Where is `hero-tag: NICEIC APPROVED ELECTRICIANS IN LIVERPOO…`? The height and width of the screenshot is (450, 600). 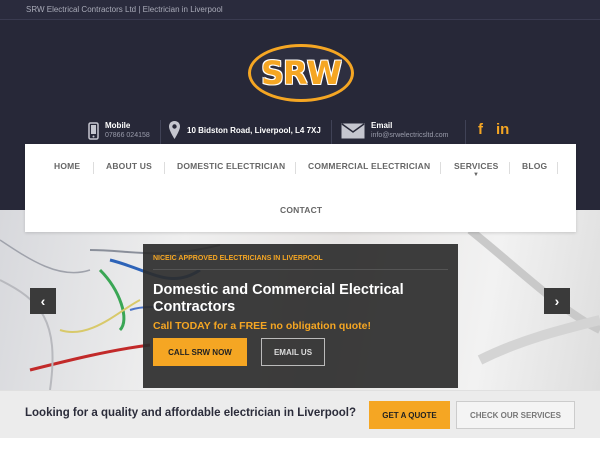 hero-tag: NICEIC APPROVED ELECTRICIANS IN LIVERPOO… is located at coordinates (238, 258).